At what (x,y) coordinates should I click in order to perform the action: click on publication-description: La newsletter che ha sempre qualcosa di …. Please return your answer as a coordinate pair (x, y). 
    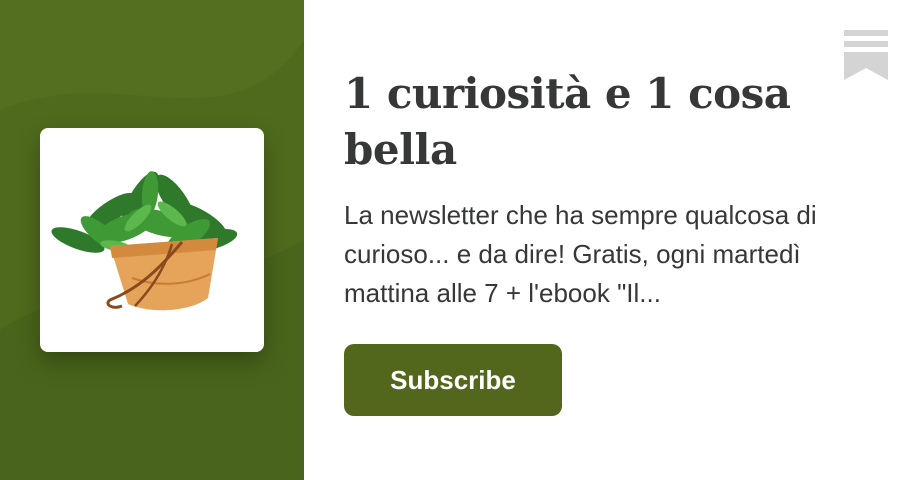
    Looking at the image, I should click on (580, 254).